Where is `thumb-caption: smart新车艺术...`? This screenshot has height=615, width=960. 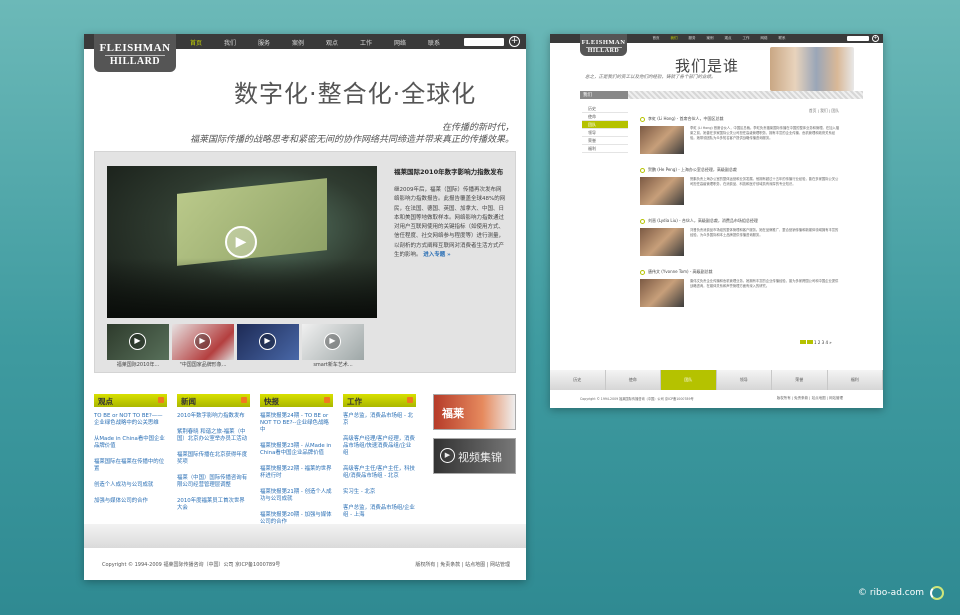
thumb-caption: smart新车艺术... is located at coordinates (333, 364).